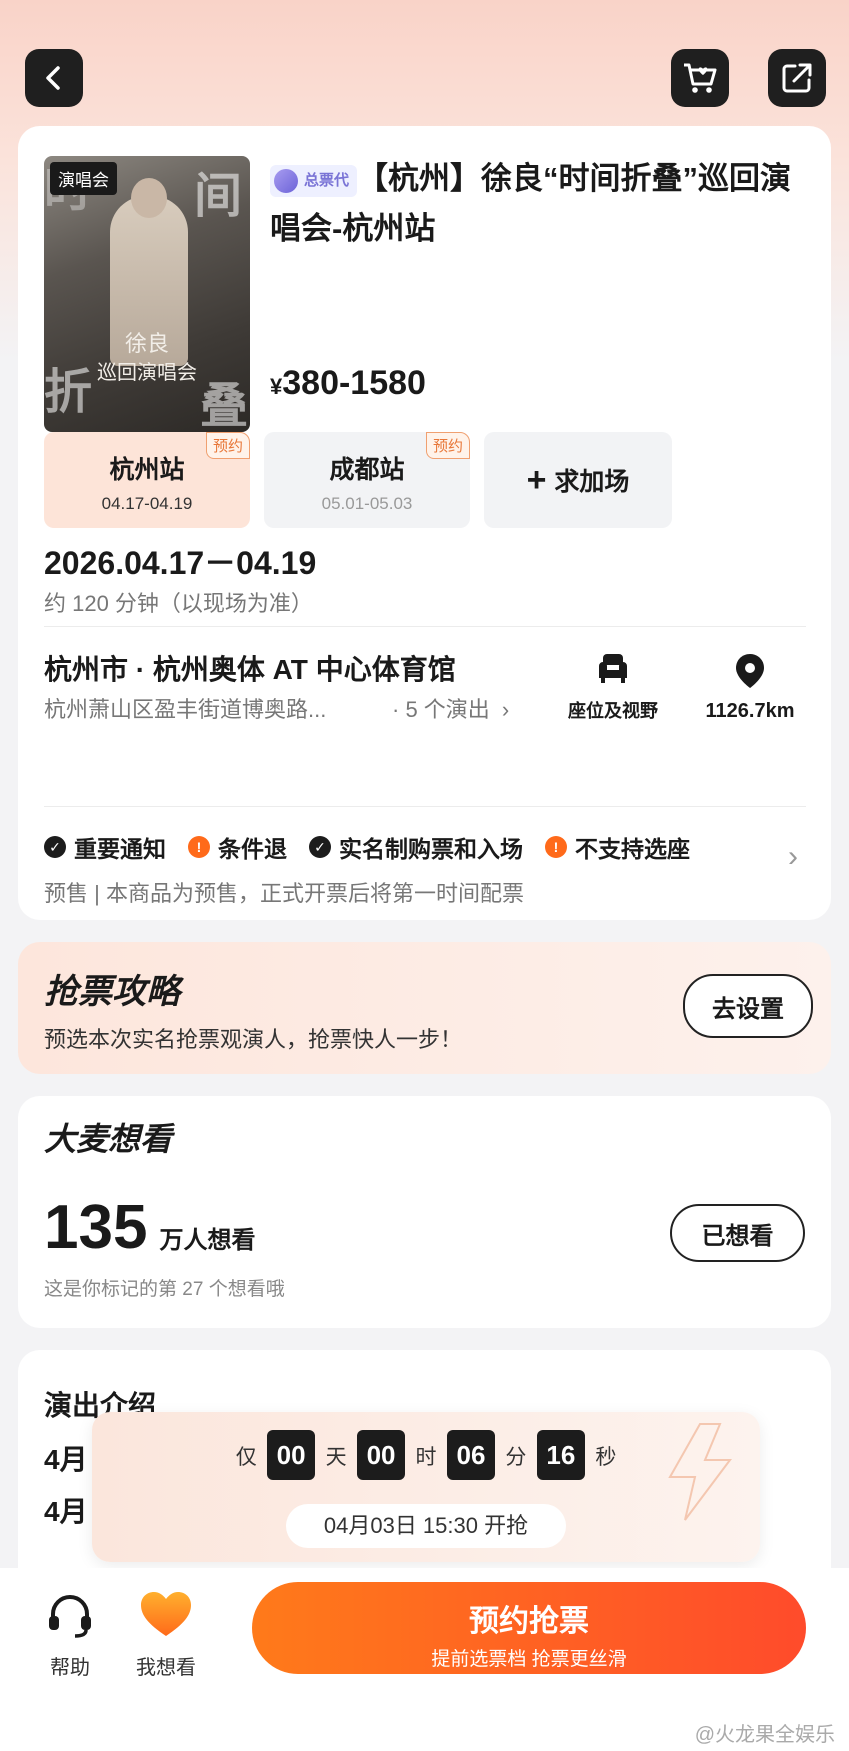 This screenshot has width=849, height=1751. I want to click on countdown-minutes: 06, so click(470, 1455).